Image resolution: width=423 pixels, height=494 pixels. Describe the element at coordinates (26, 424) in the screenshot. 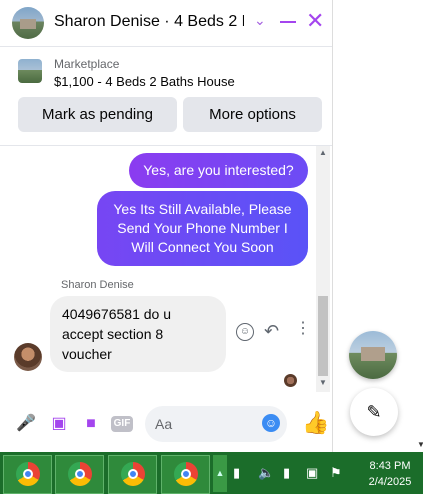

I see `microphone-icon: 🎤` at that location.